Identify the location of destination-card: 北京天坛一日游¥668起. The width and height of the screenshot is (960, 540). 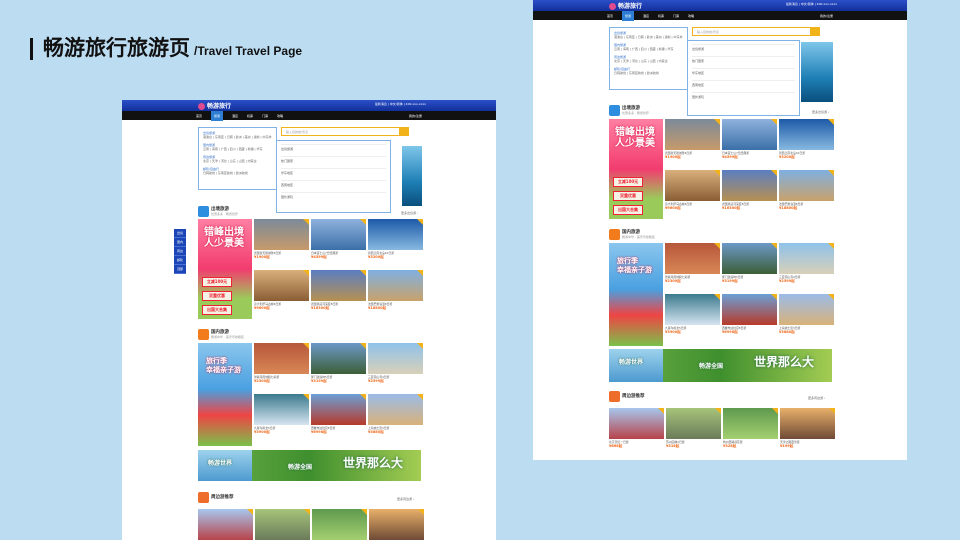
(636, 432).